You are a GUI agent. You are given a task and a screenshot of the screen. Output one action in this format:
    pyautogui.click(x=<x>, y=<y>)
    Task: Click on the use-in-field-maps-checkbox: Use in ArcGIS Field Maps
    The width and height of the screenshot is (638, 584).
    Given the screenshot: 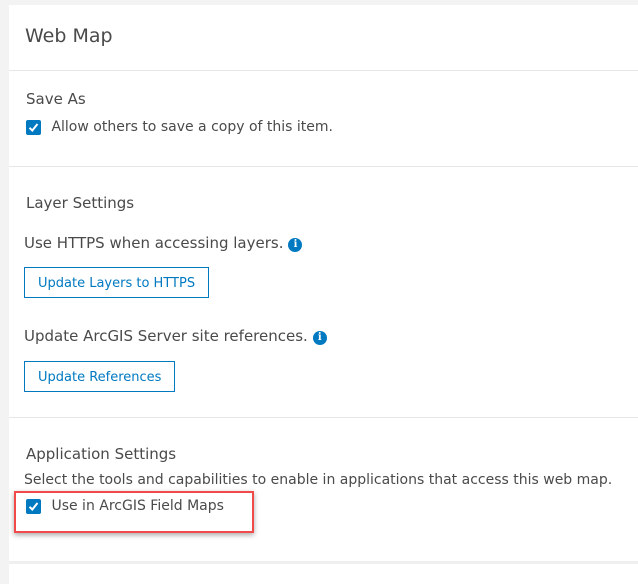 What is the action you would take?
    pyautogui.click(x=125, y=506)
    